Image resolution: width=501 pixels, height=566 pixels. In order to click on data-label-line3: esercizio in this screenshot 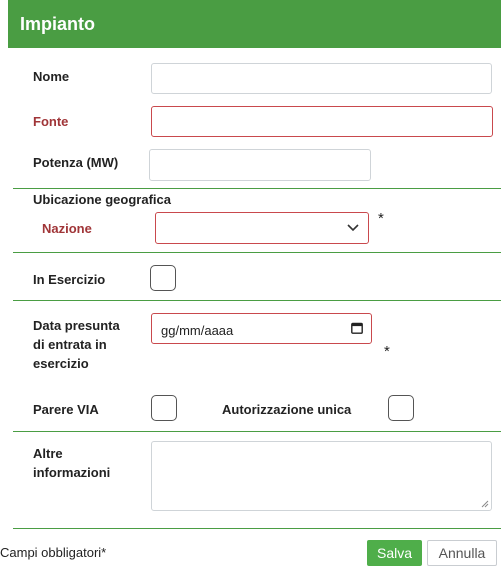, I will do `click(61, 363)`.